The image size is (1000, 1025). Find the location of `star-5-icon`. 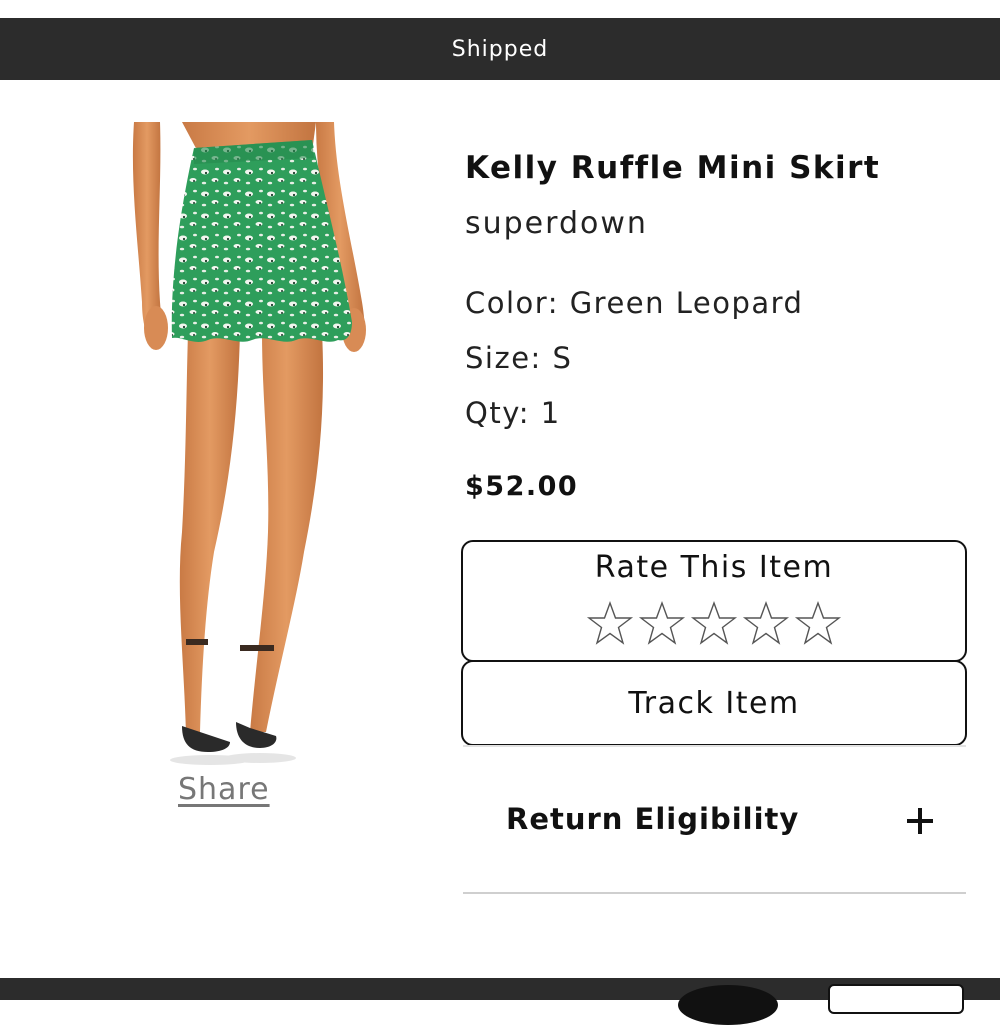

star-5-icon is located at coordinates (818, 624).